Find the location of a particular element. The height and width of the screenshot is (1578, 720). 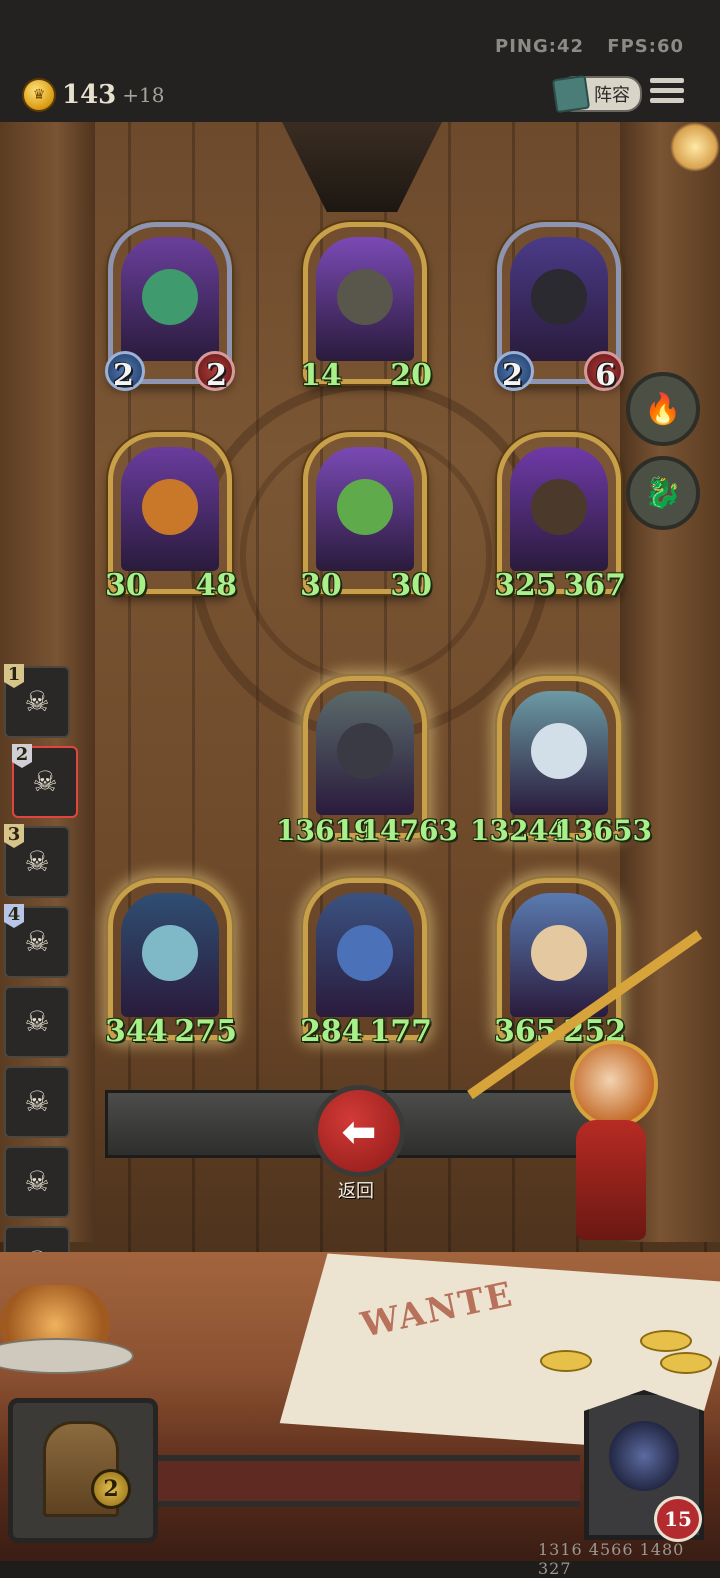

unit-attack: 325 is located at coordinates (525, 585).